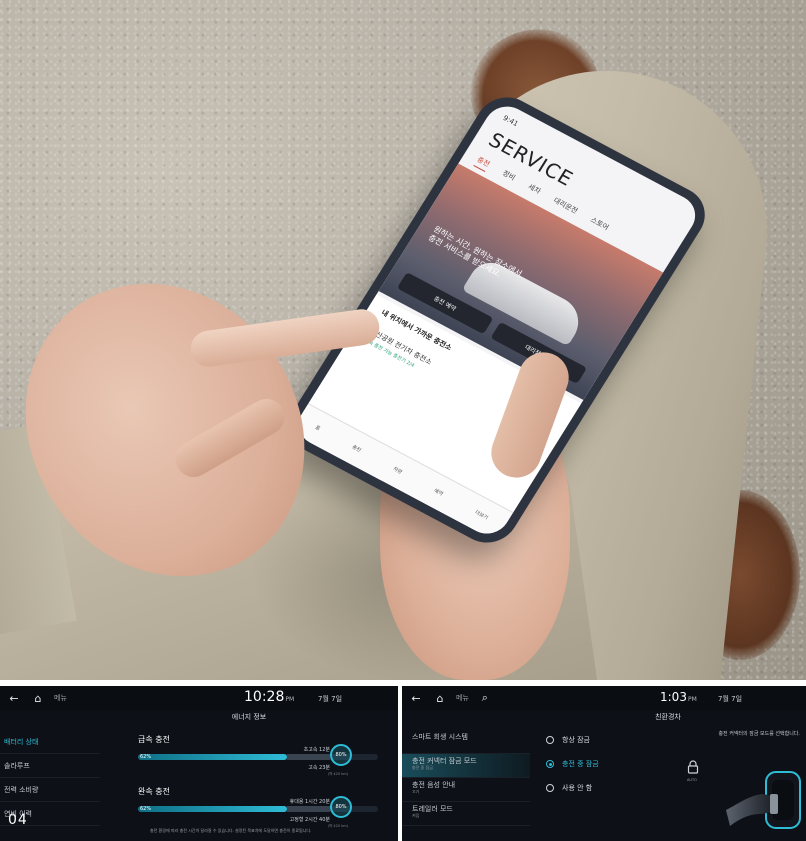 This screenshot has height=841, width=806. What do you see at coordinates (199, 698) in the screenshot?
I see `top-bar: ← ⌂ 메뉴 10:28PM 7월 7일` at bounding box center [199, 698].